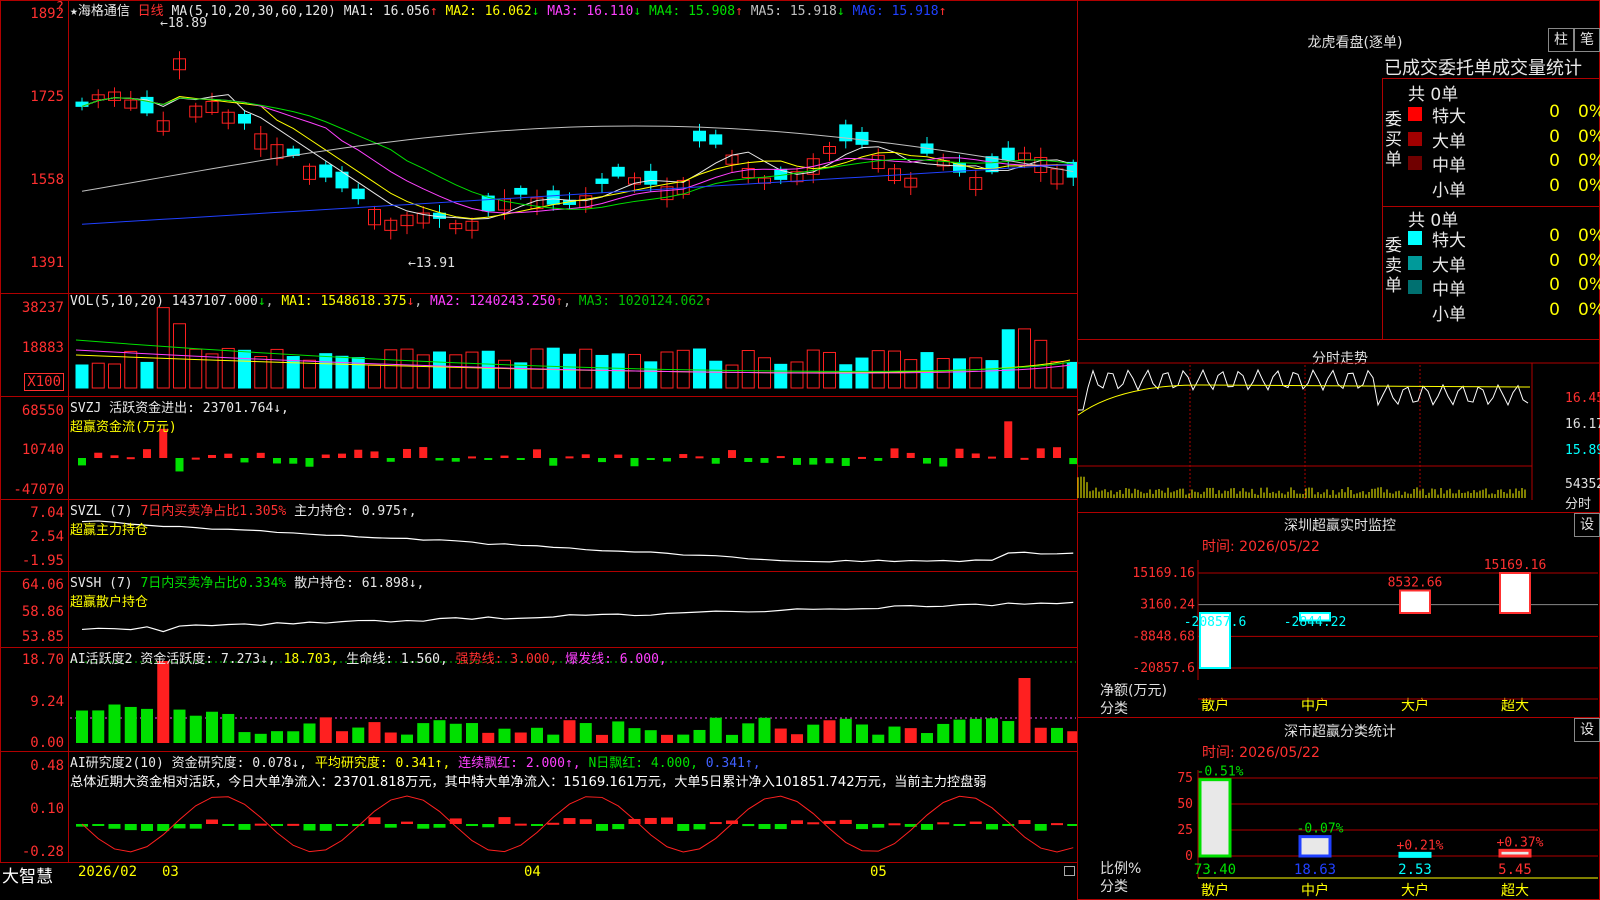 This screenshot has height=900, width=1600. Describe the element at coordinates (1114, 887) in the screenshot. I see `sz-class-xlabel: 分类` at that location.